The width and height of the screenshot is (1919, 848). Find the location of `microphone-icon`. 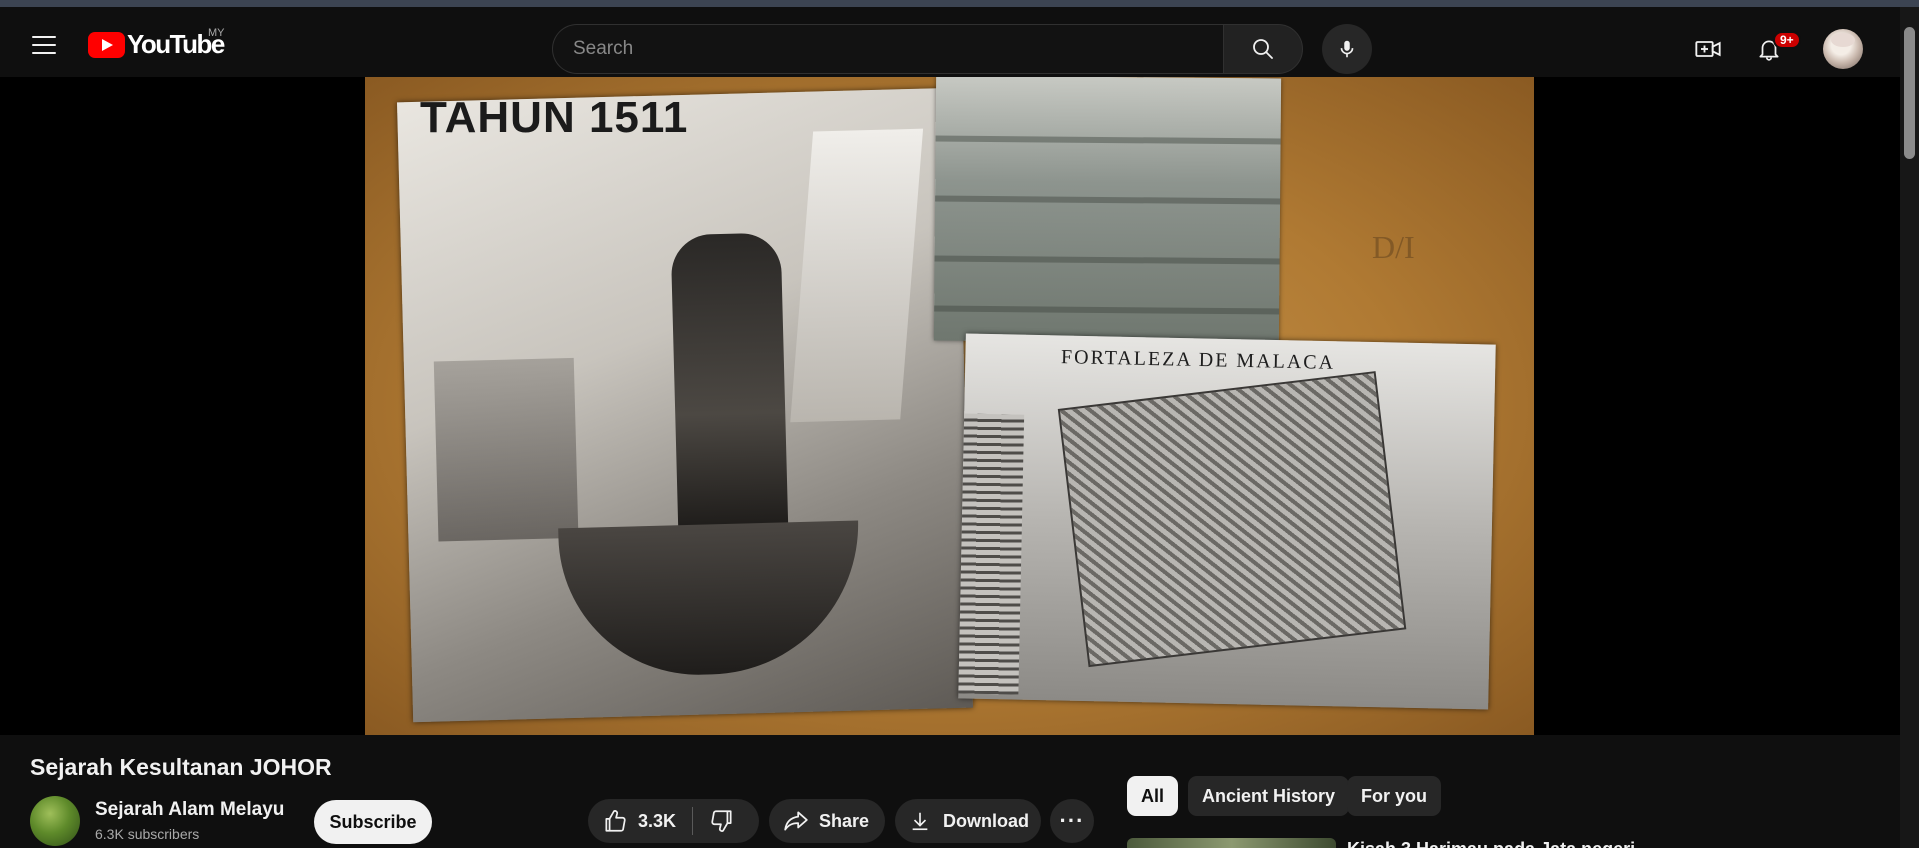

microphone-icon is located at coordinates (1347, 49).